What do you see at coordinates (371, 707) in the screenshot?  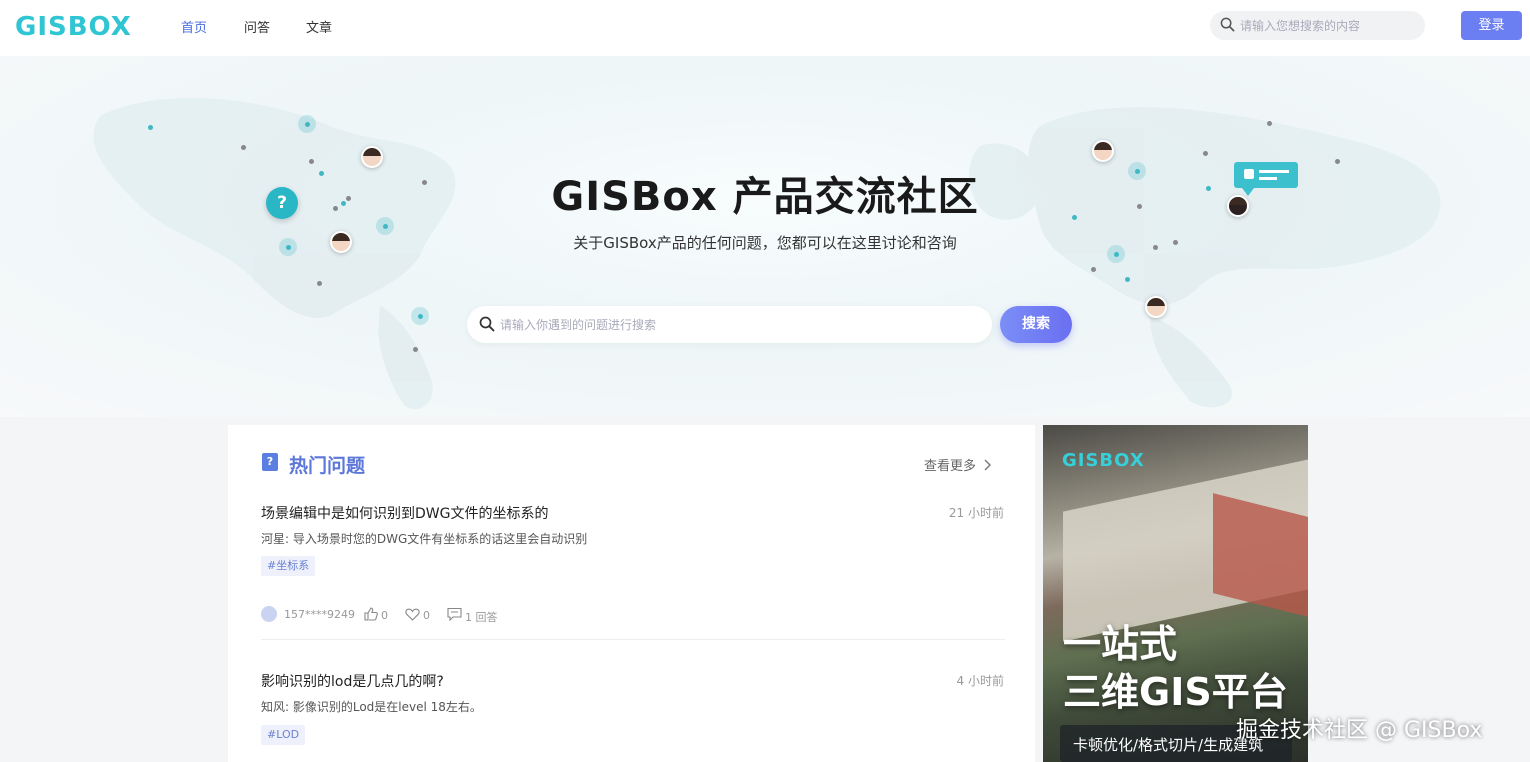 I see `question-answer-preview: 知风: 影像识别的Lod是在level 18左右。` at bounding box center [371, 707].